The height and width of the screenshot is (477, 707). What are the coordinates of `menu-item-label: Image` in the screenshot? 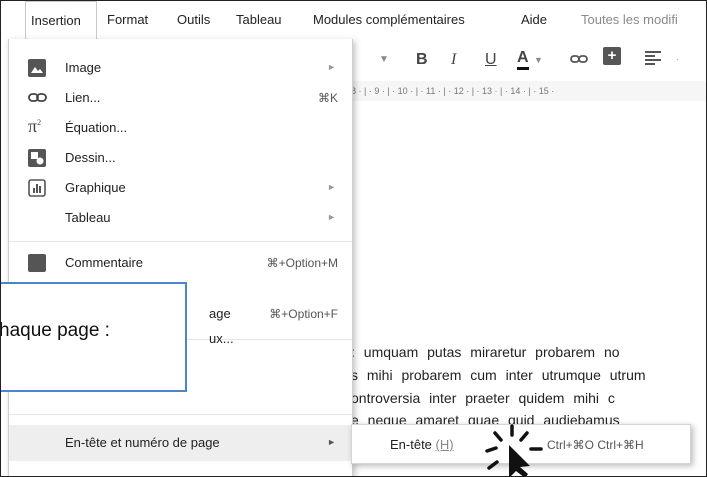 It's located at (83, 67).